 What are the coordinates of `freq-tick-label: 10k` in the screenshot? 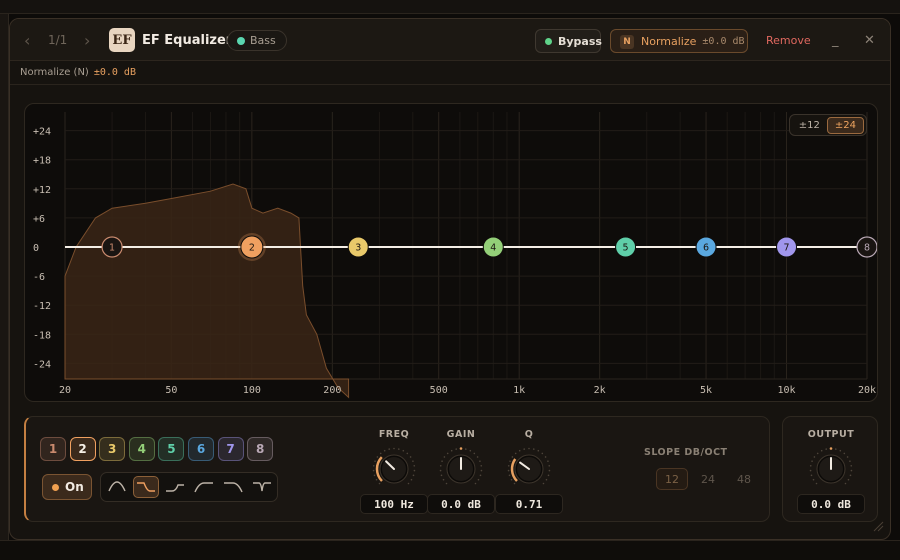 It's located at (786, 390).